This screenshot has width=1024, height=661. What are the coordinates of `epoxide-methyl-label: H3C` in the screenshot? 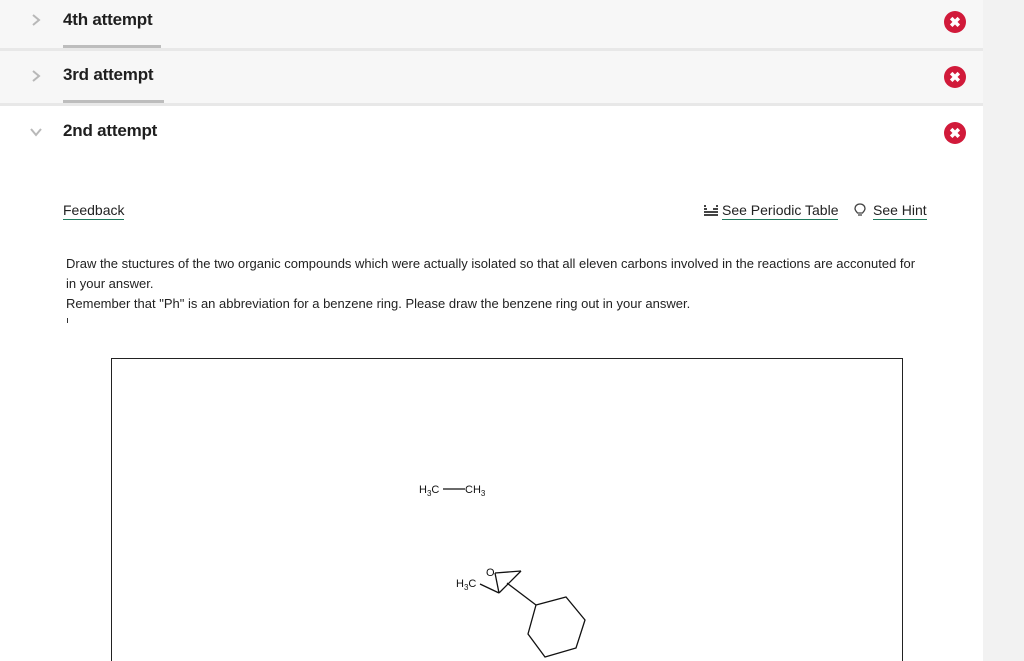 It's located at (466, 585).